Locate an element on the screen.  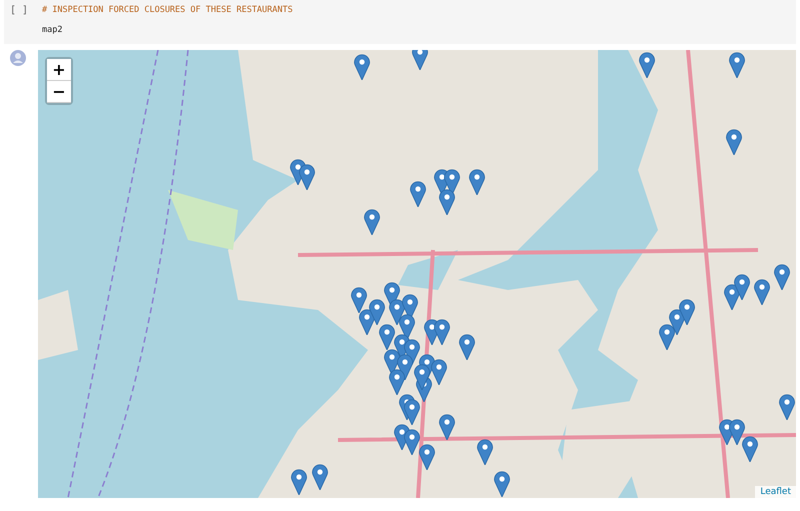
attribution-link: Leaflet is located at coordinates (775, 492).